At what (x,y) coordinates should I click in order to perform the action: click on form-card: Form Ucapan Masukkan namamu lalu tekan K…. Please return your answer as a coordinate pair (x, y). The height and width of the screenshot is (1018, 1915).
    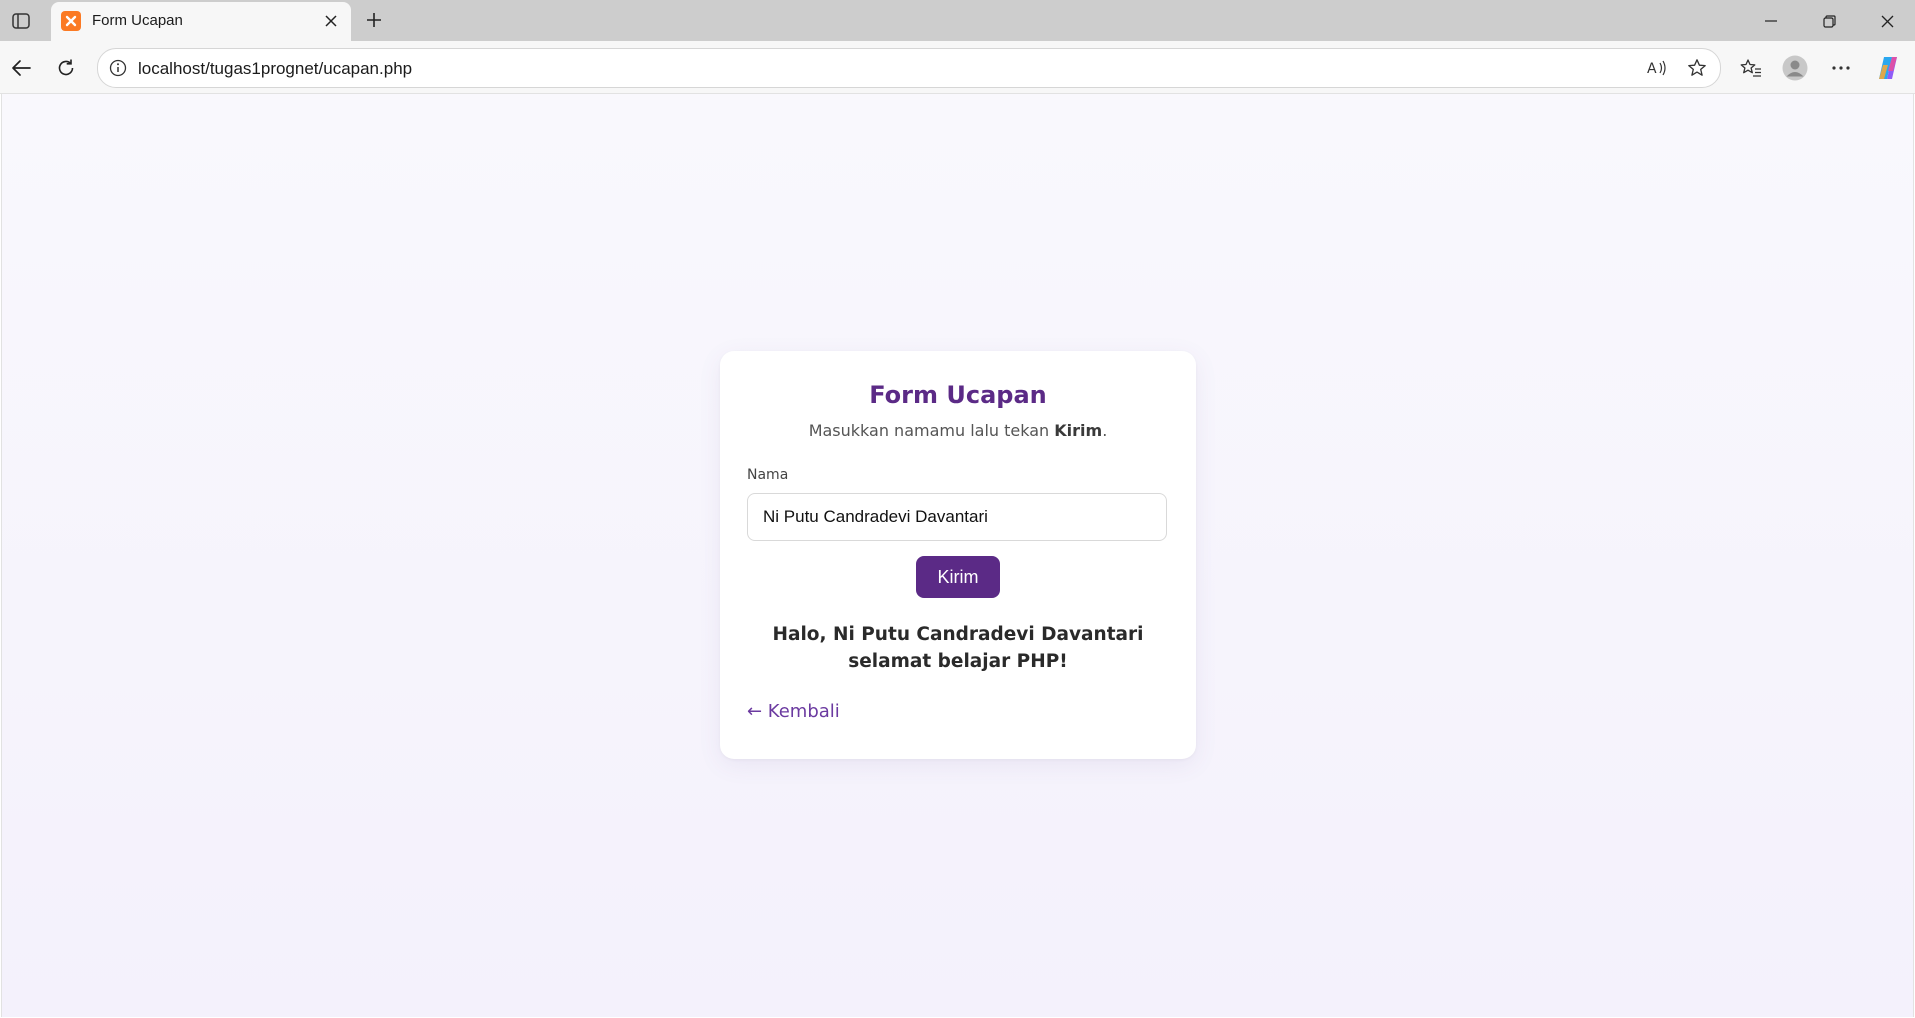
    Looking at the image, I should click on (958, 555).